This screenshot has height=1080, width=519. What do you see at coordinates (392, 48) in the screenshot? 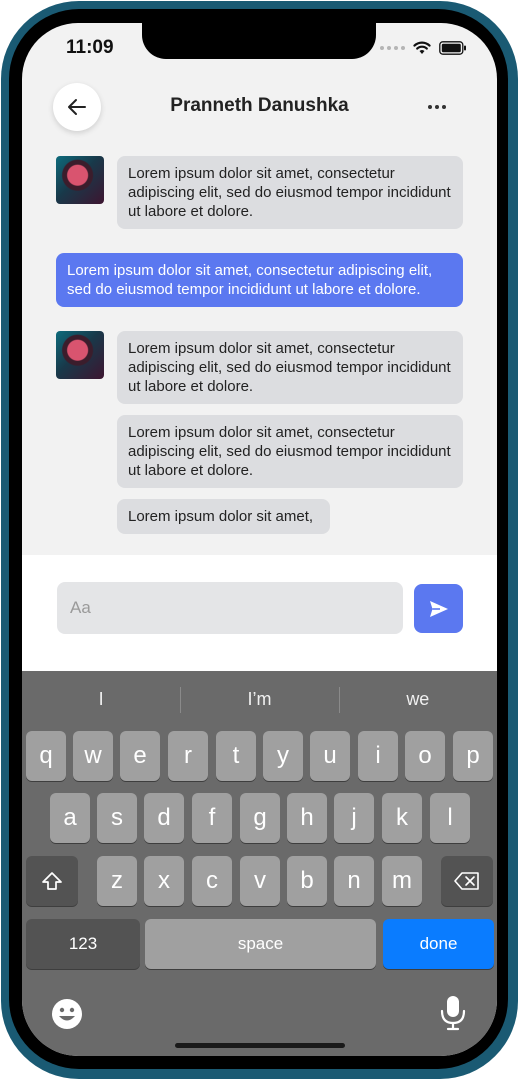
I see `signal-icon` at bounding box center [392, 48].